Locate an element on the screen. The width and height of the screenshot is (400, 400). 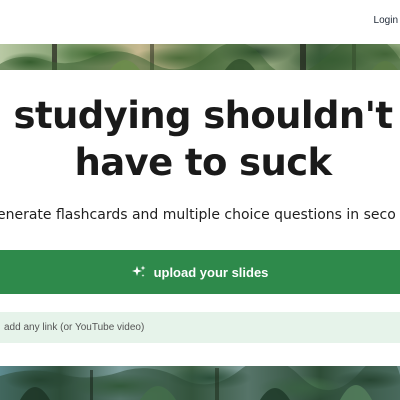
upload-slides-label: upload your slides is located at coordinates (211, 272).